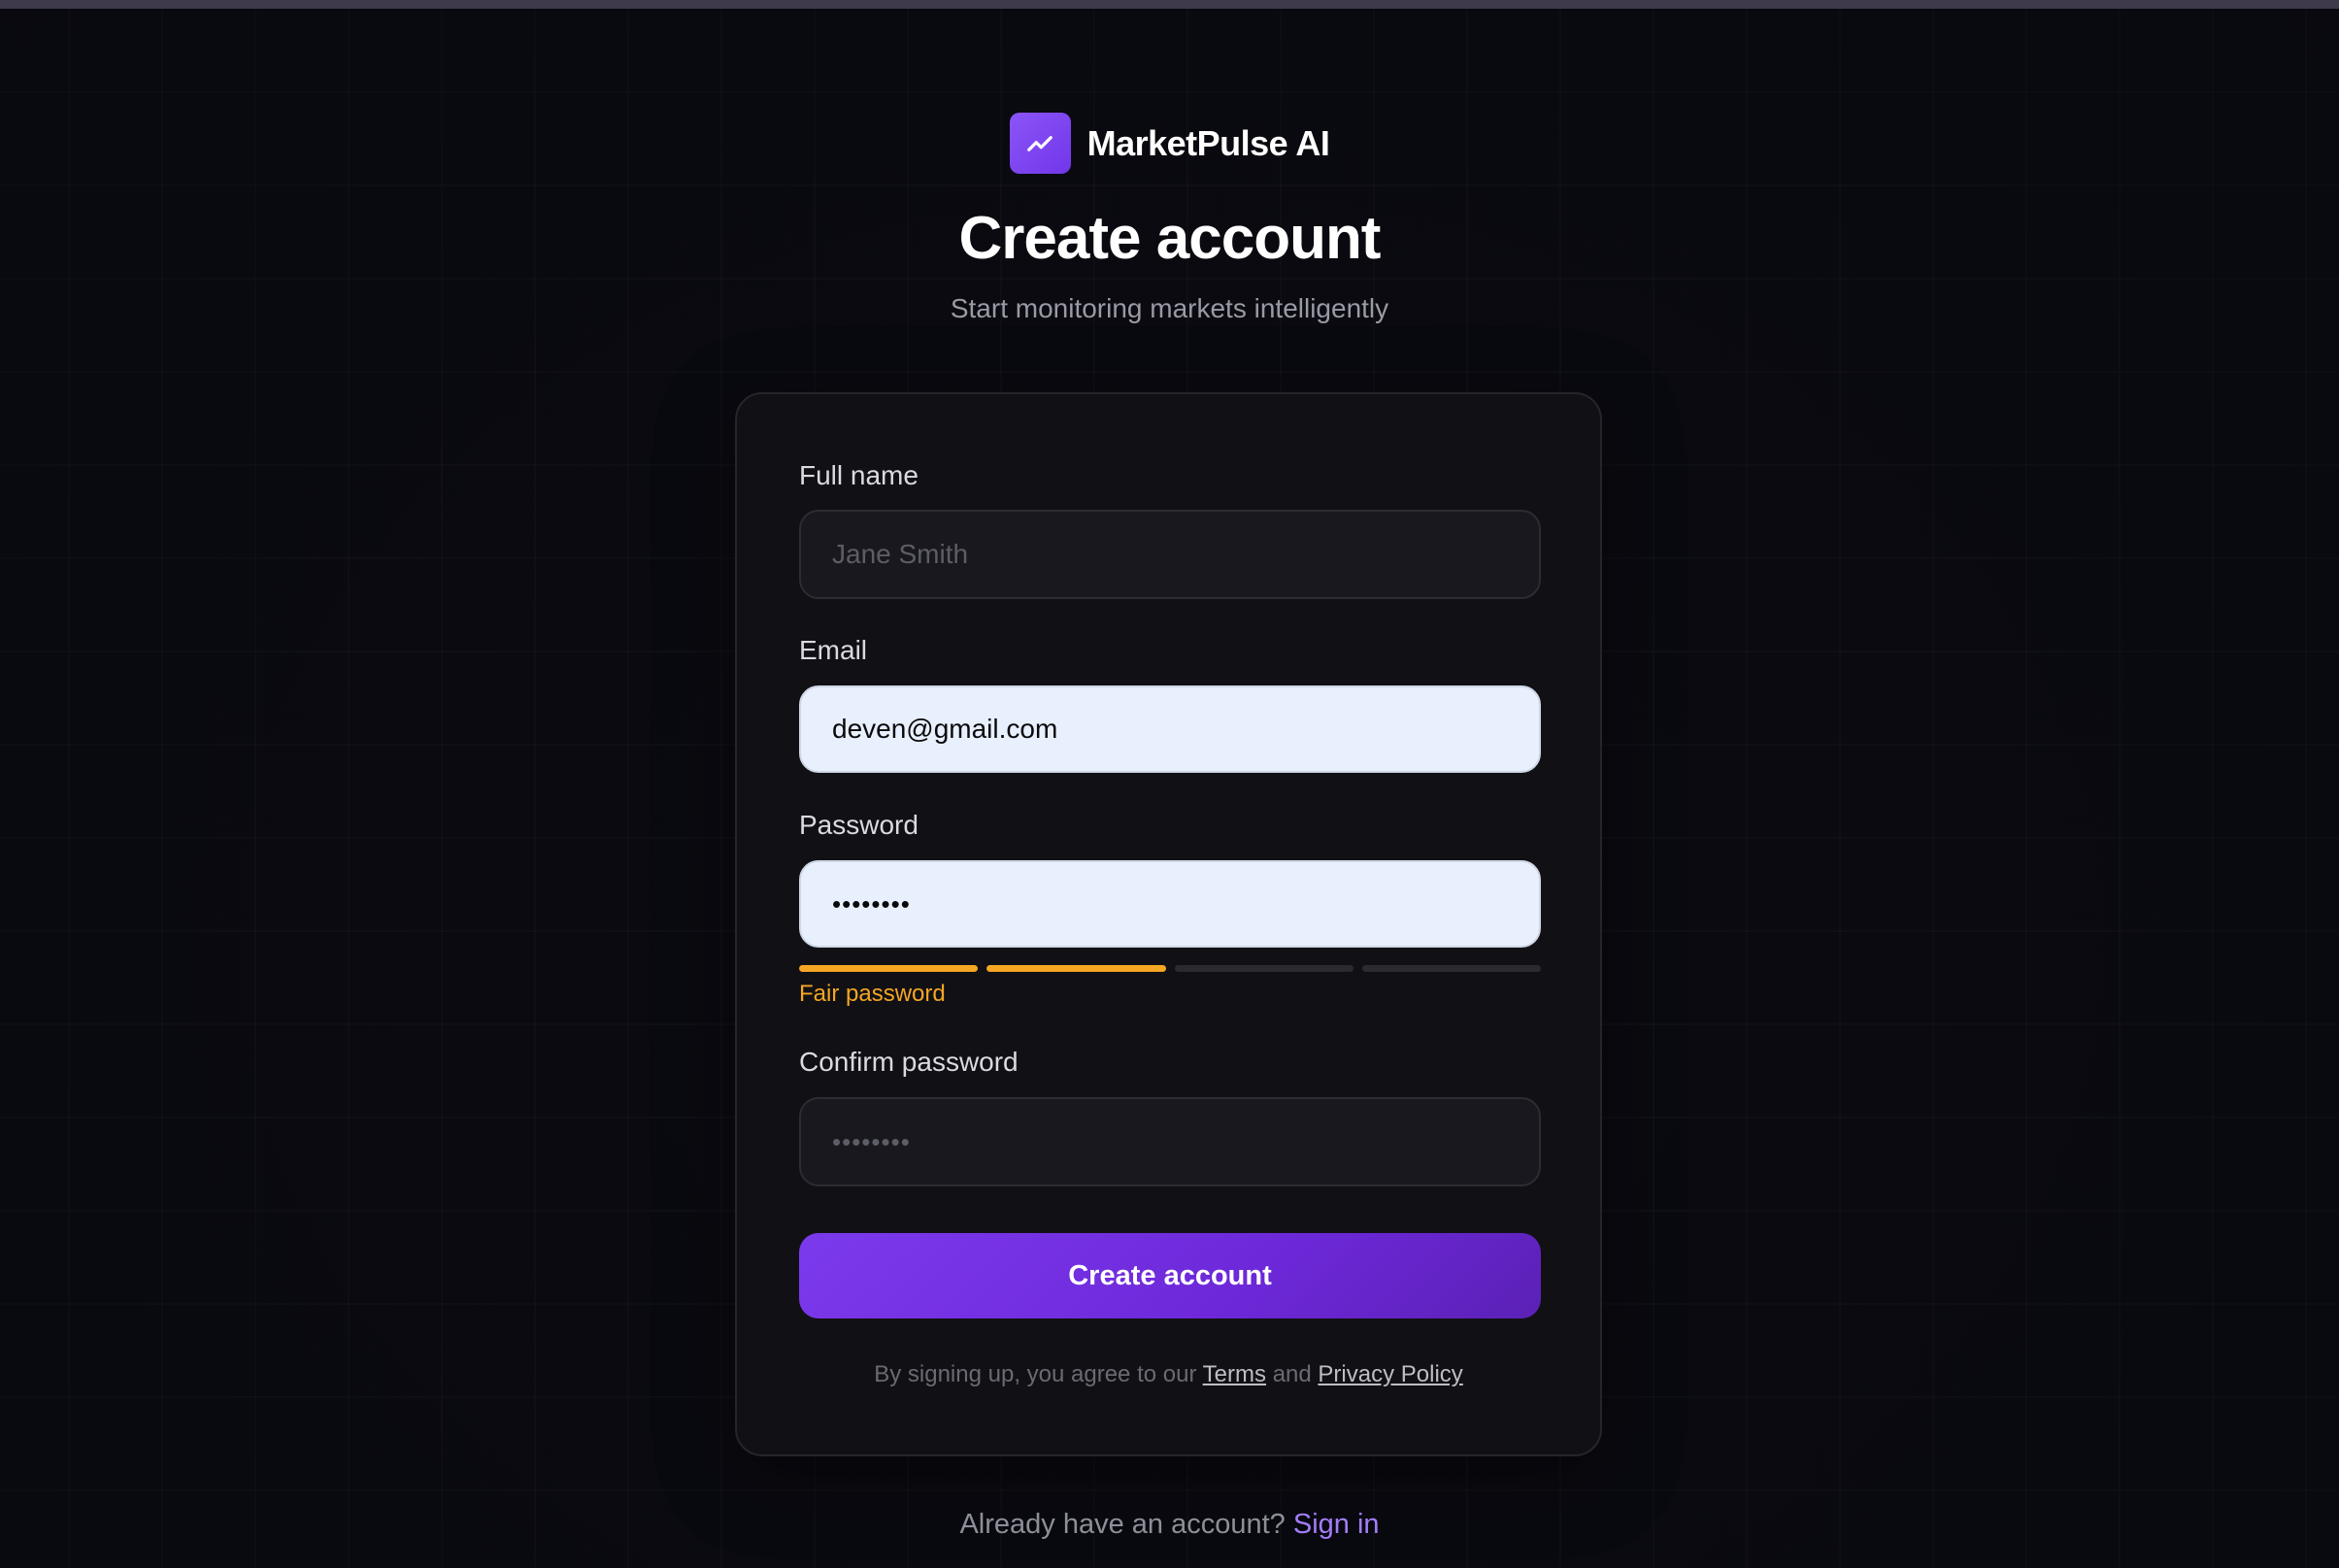 This screenshot has width=2339, height=1568. Describe the element at coordinates (1169, 308) in the screenshot. I see `page-subtitle: Start monitoring markets intelligently` at that location.